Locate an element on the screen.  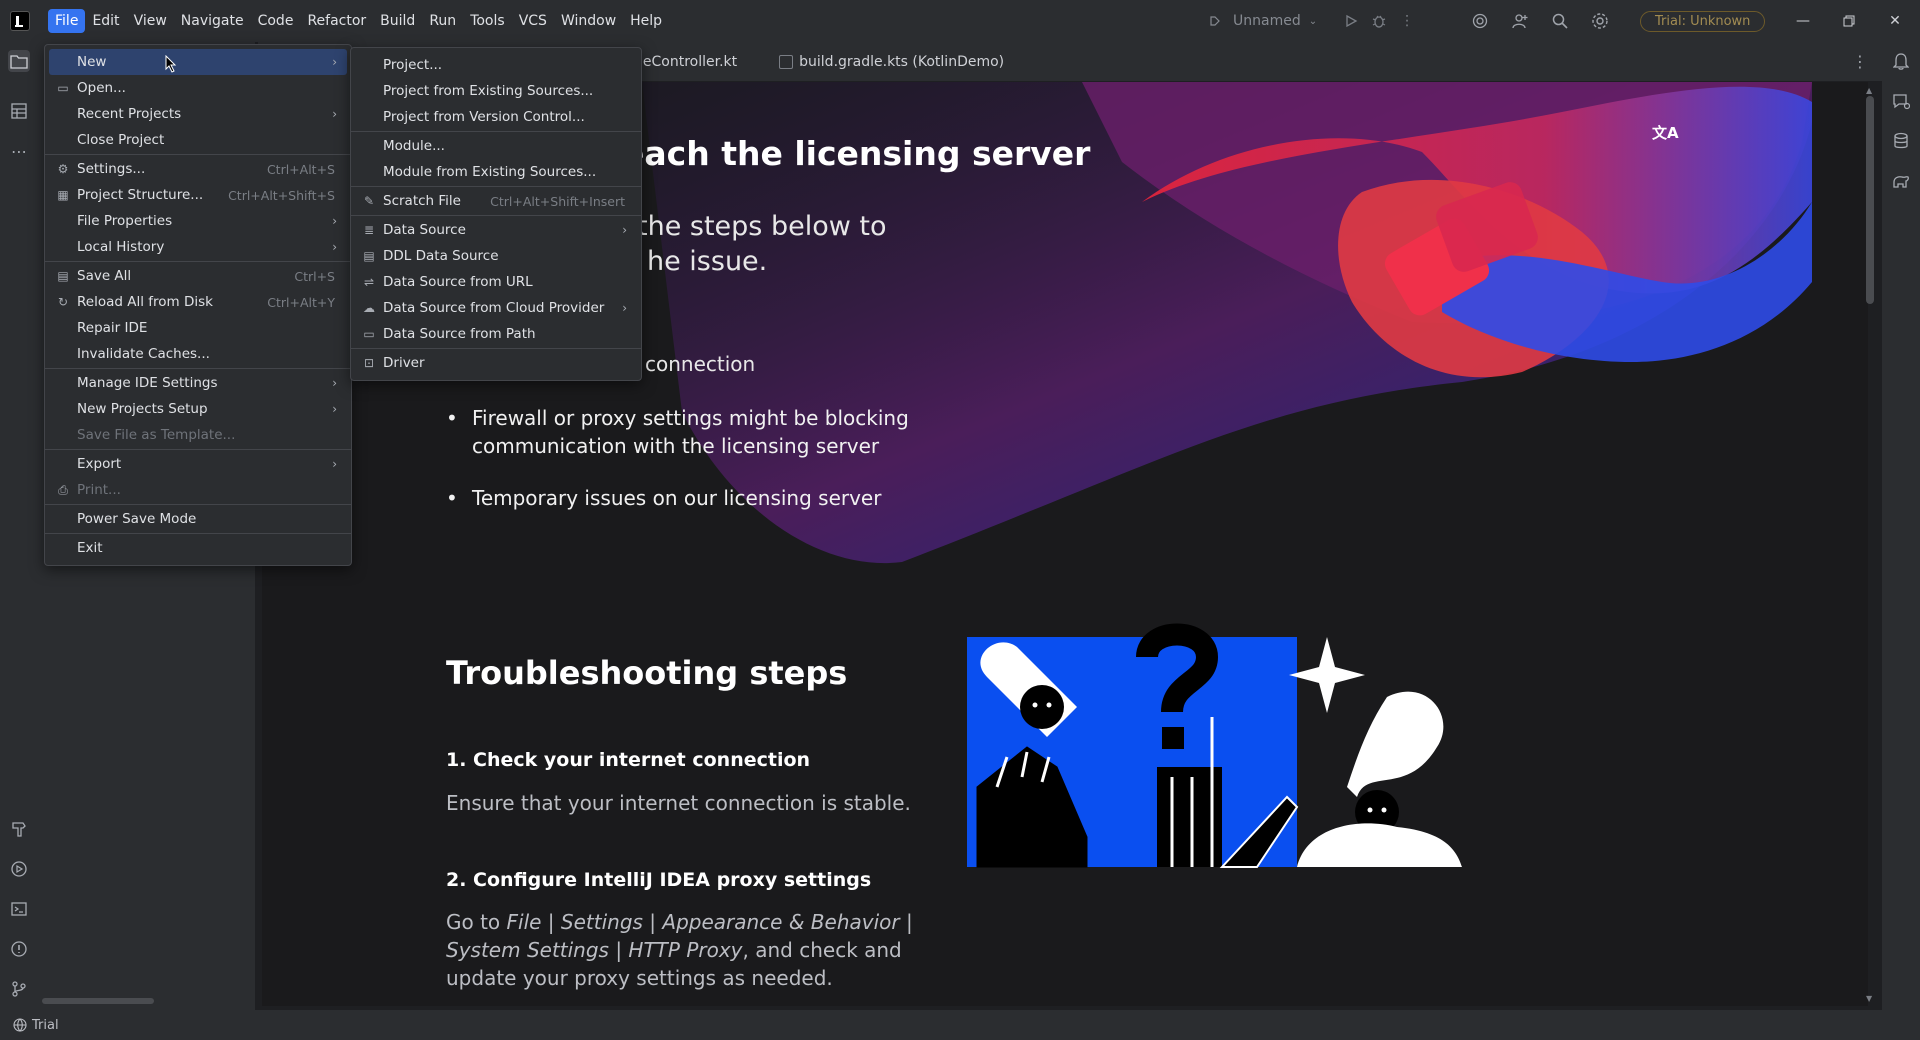
app-logo is located at coordinates (20, 21).